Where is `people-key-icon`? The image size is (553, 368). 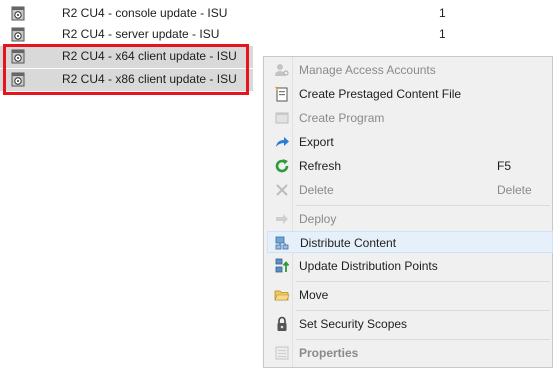 people-key-icon is located at coordinates (282, 70).